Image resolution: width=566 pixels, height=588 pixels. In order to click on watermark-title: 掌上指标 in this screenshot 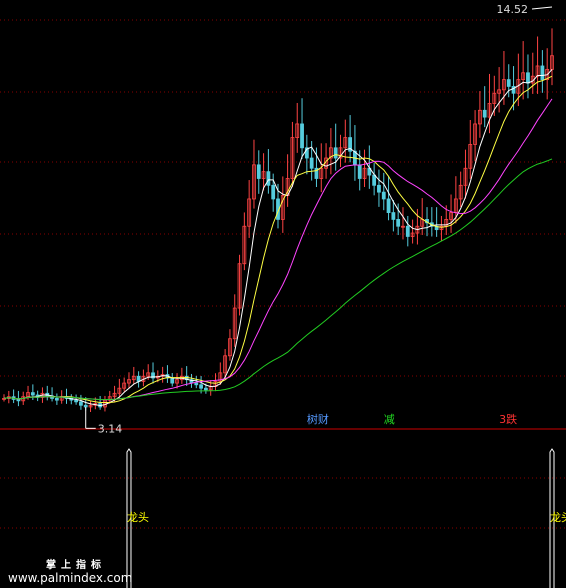, I will do `click(76, 565)`.